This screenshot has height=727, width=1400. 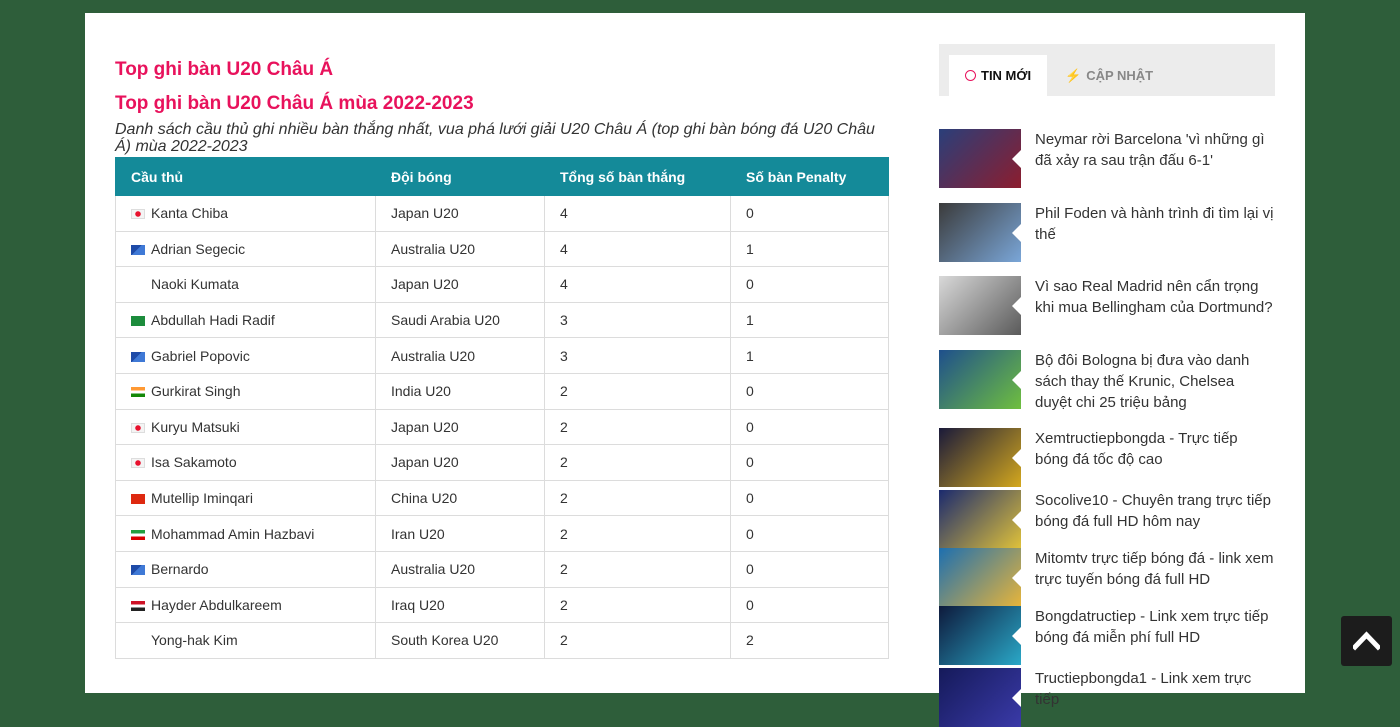 I want to click on table-row: Adrian Segecic Australia U20 4 1, so click(x=502, y=249).